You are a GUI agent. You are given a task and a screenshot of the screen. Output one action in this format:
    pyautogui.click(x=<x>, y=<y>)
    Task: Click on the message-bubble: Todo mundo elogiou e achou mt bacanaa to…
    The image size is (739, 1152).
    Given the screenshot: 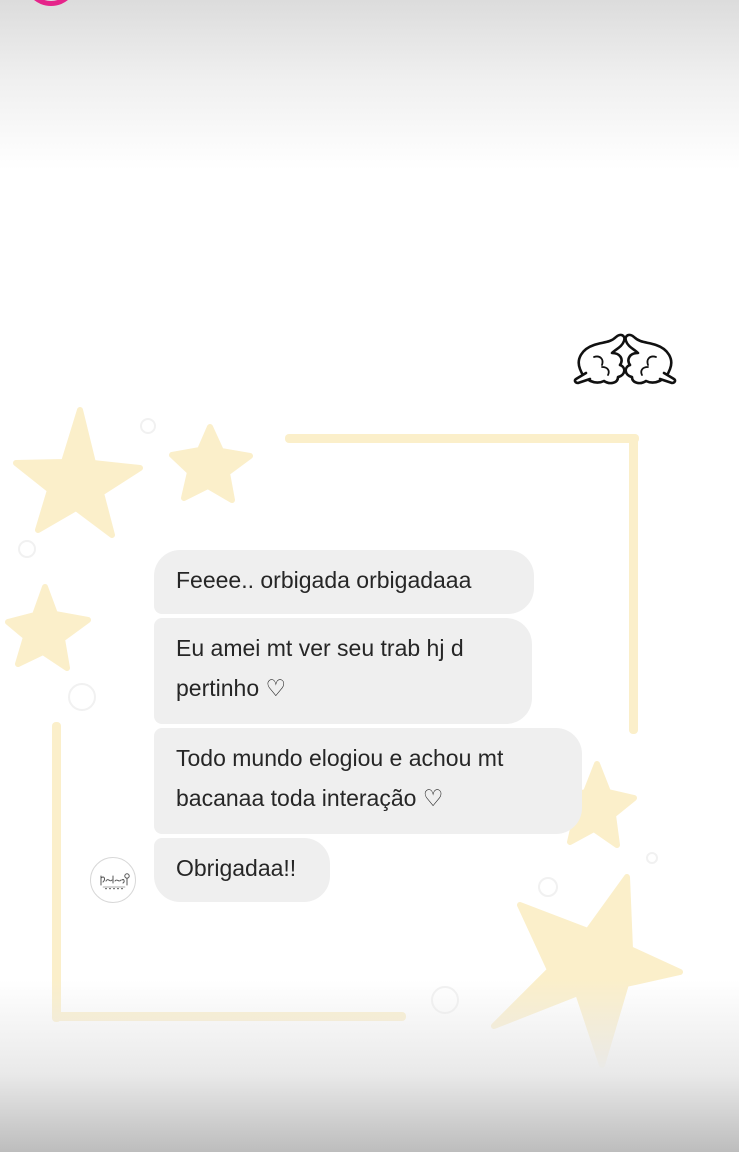 What is the action you would take?
    pyautogui.click(x=368, y=781)
    